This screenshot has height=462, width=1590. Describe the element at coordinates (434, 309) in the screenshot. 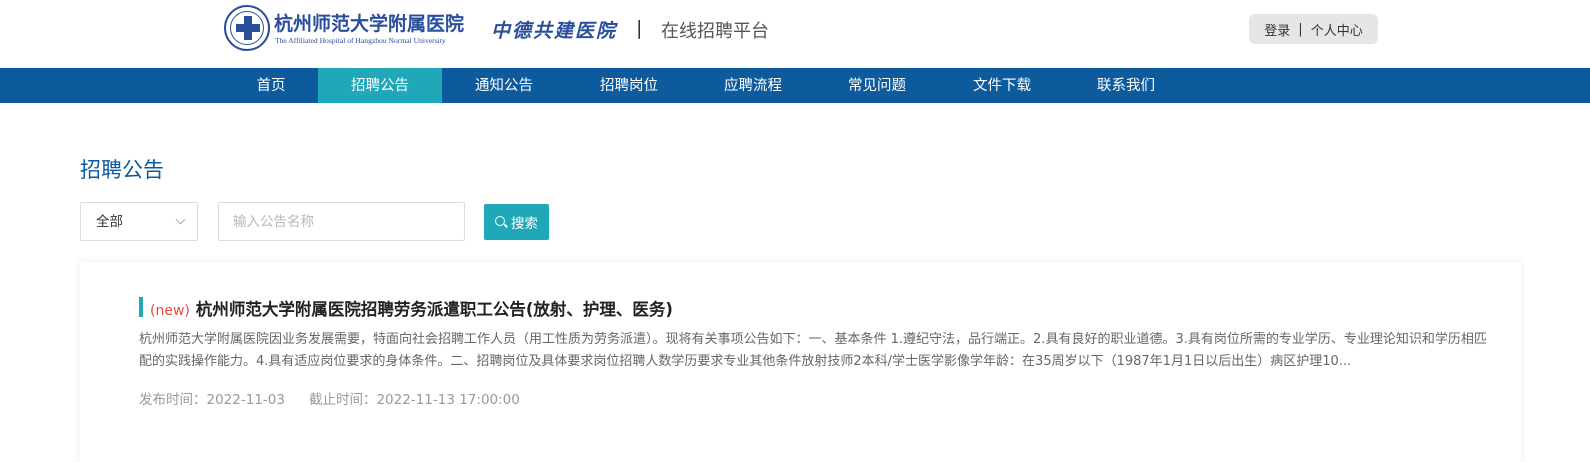

I see `notice-title: 杭州师范大学附属医院招聘劳务派遣职工公告(放射、护理、医务)` at that location.